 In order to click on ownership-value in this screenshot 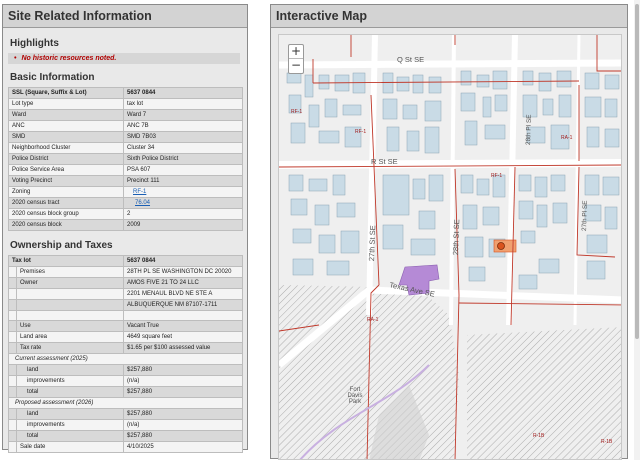, I will do `click(183, 315)`.